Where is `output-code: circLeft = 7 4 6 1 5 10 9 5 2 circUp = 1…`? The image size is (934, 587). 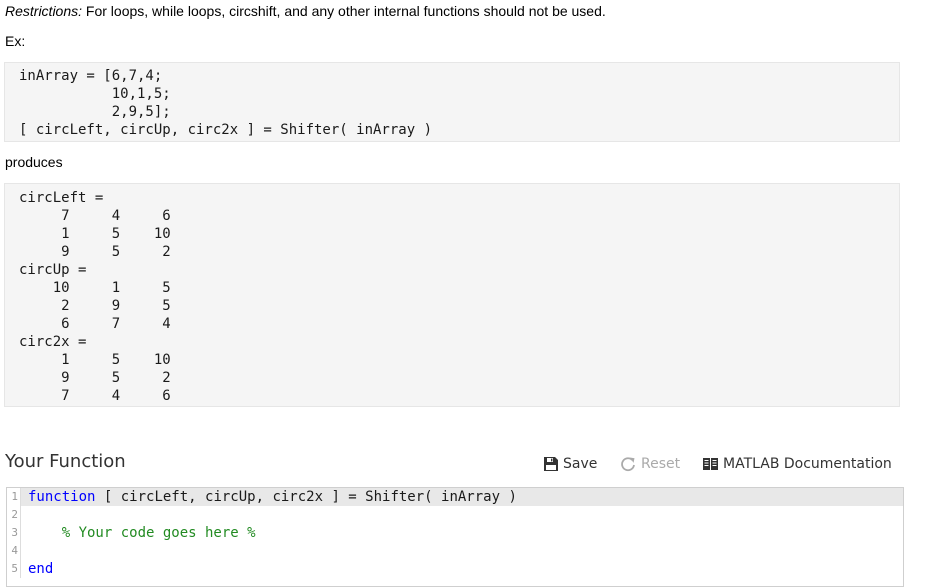
output-code: circLeft = 7 4 6 1 5 10 9 5 2 circUp = 1… is located at coordinates (95, 297).